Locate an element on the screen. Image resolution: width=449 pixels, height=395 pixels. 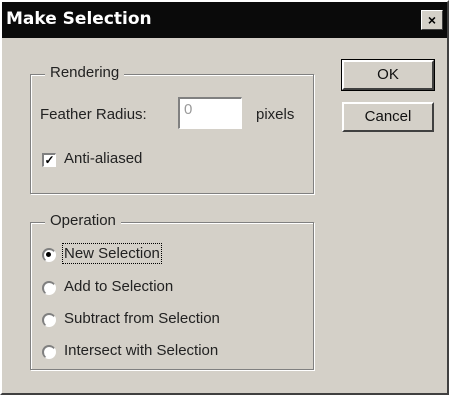
close-icon: × is located at coordinates (432, 20).